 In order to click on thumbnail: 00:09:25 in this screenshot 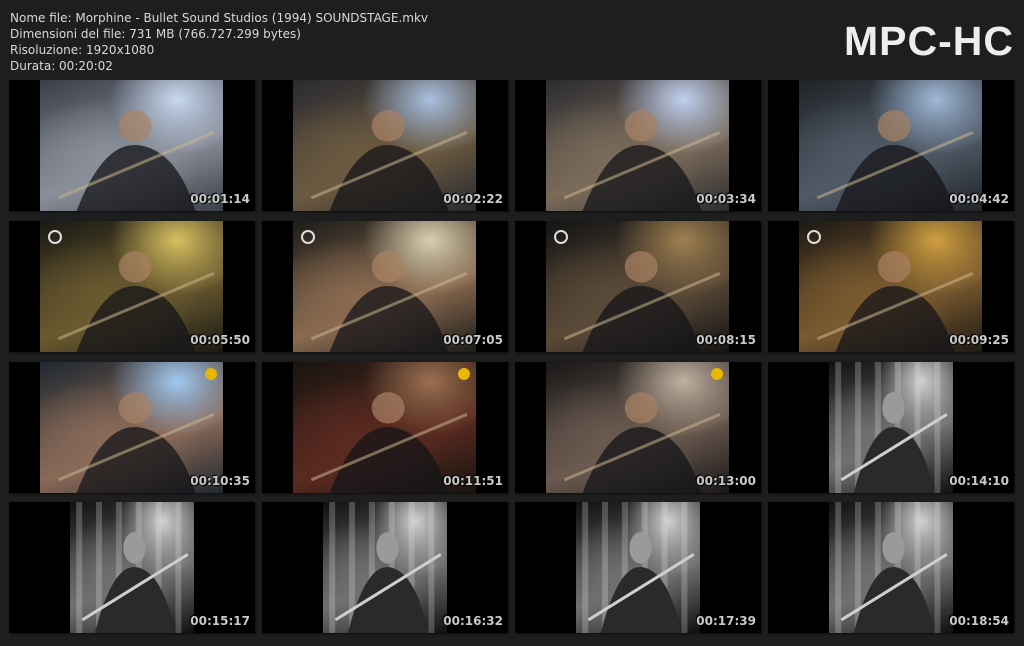, I will do `click(891, 286)`.